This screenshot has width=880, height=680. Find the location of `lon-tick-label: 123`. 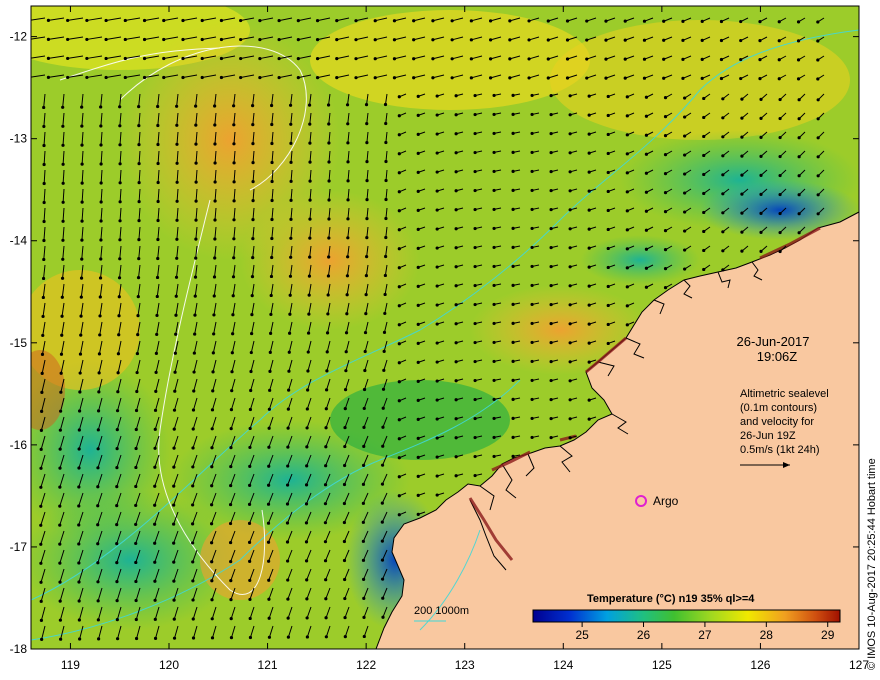

lon-tick-label: 123 is located at coordinates (465, 665).